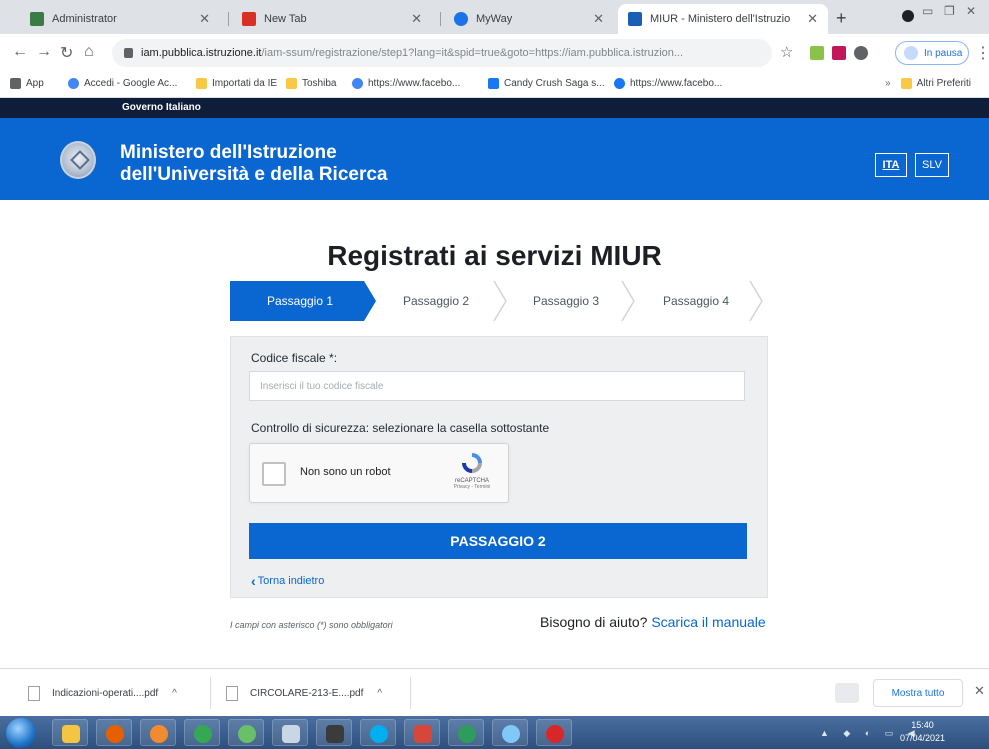 The image size is (989, 749). I want to click on taskbar-skype, so click(378, 732).